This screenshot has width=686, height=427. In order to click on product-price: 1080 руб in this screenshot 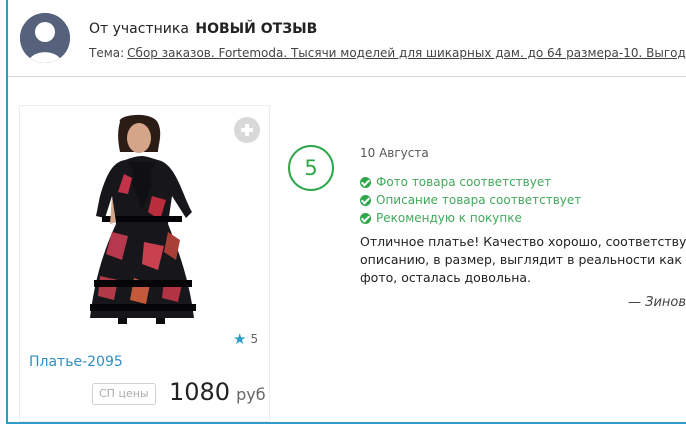, I will do `click(217, 392)`.